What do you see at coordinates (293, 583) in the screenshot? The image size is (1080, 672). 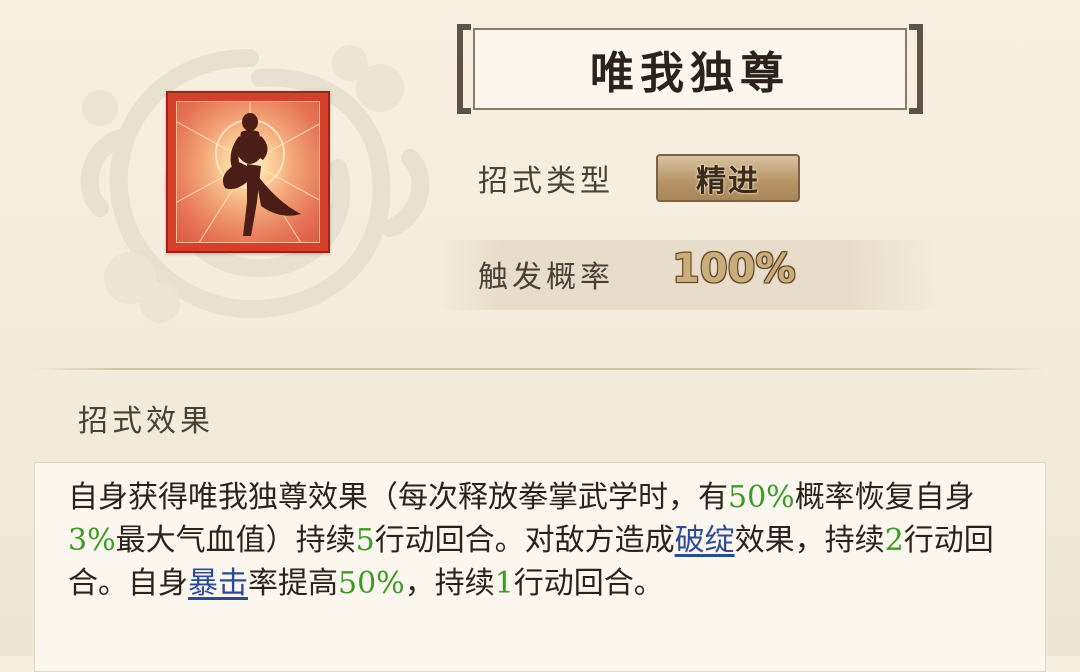 I see `effect-segment: 率提高` at bounding box center [293, 583].